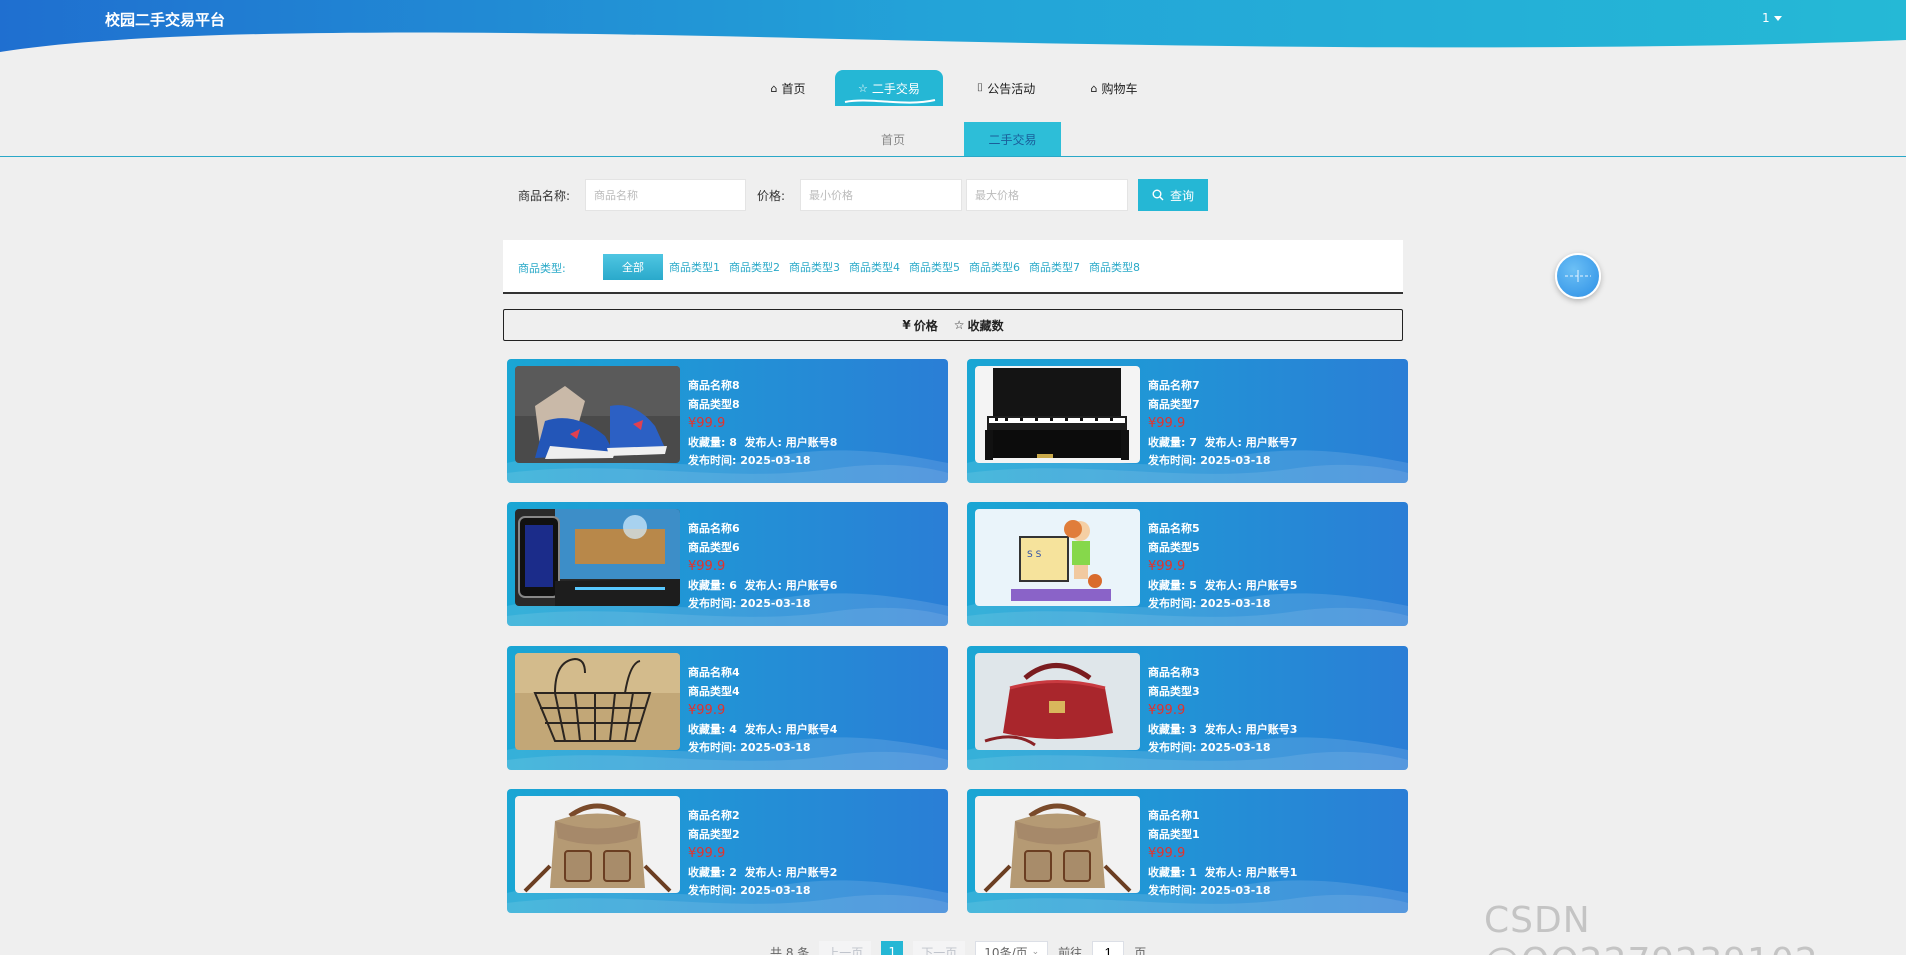  I want to click on search-button: 查询, so click(1173, 195).